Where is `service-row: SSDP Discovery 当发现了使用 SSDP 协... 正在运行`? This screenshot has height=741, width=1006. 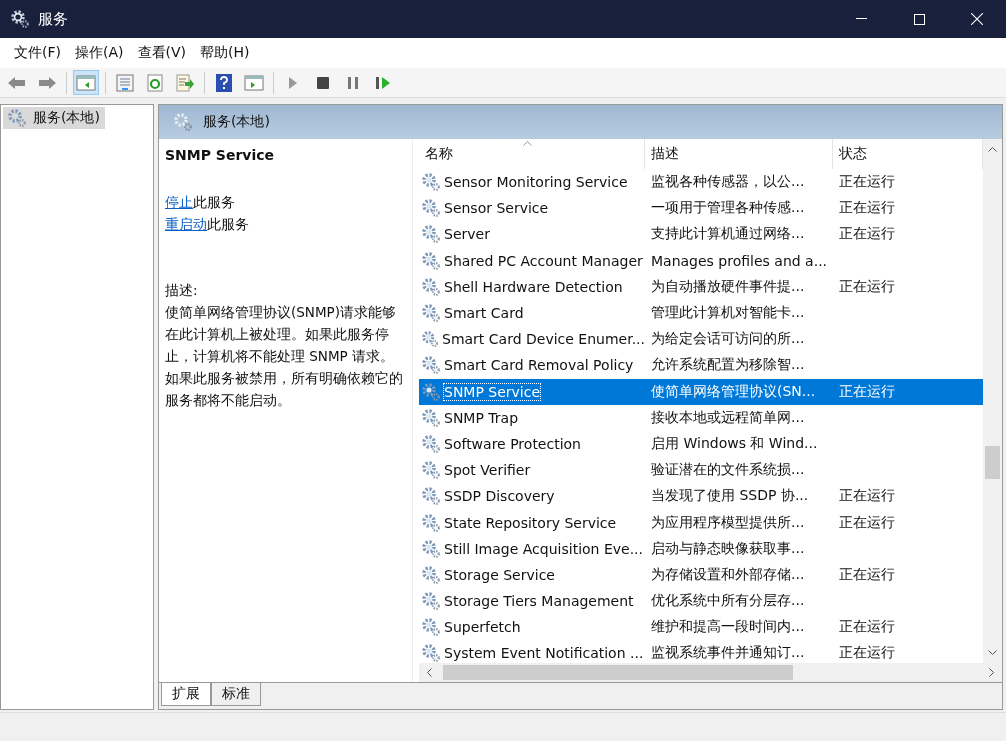
service-row: SSDP Discovery 当发现了使用 SSDP 协... 正在运行 is located at coordinates (701, 496).